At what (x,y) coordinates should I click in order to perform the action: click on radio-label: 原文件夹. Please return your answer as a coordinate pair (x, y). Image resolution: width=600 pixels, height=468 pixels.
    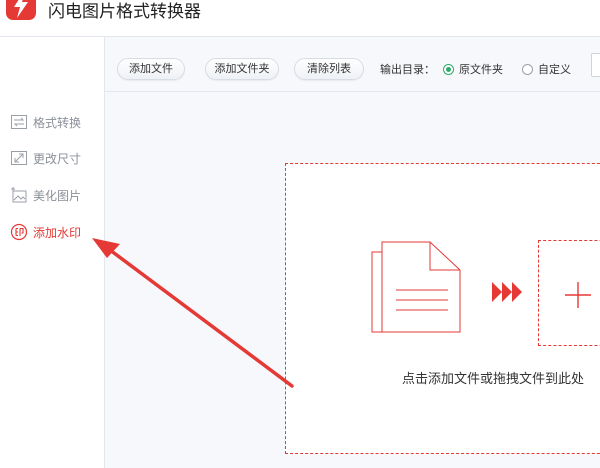
    Looking at the image, I should click on (481, 69).